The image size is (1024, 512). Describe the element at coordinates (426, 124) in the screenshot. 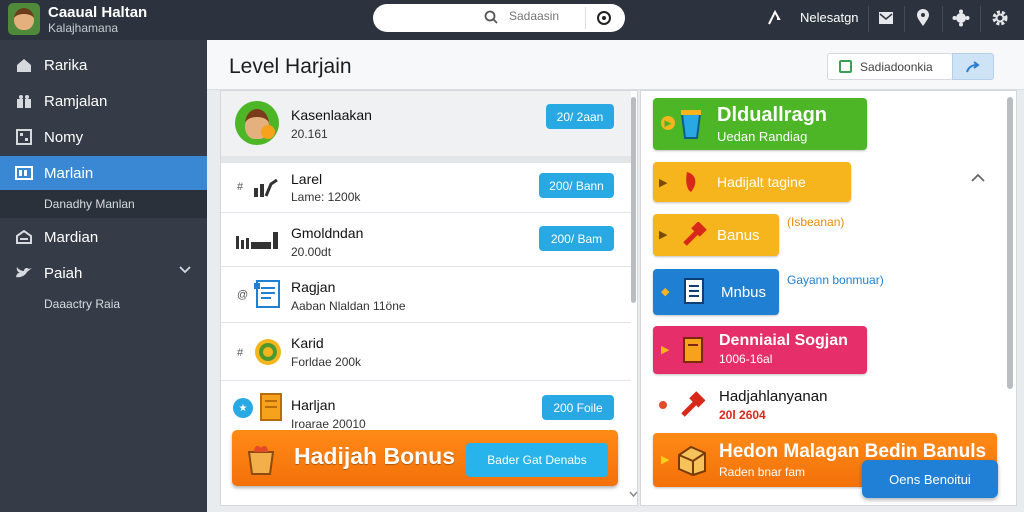

I see `list-item: Kasenlaakan 20.161 20/ 2aan` at that location.